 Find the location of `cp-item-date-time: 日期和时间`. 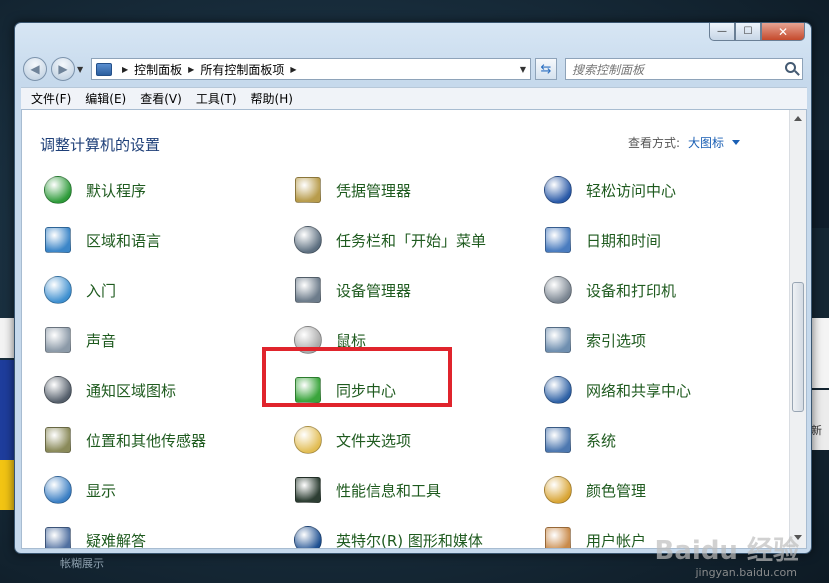

cp-item-date-time: 日期和时间 is located at coordinates (601, 240).